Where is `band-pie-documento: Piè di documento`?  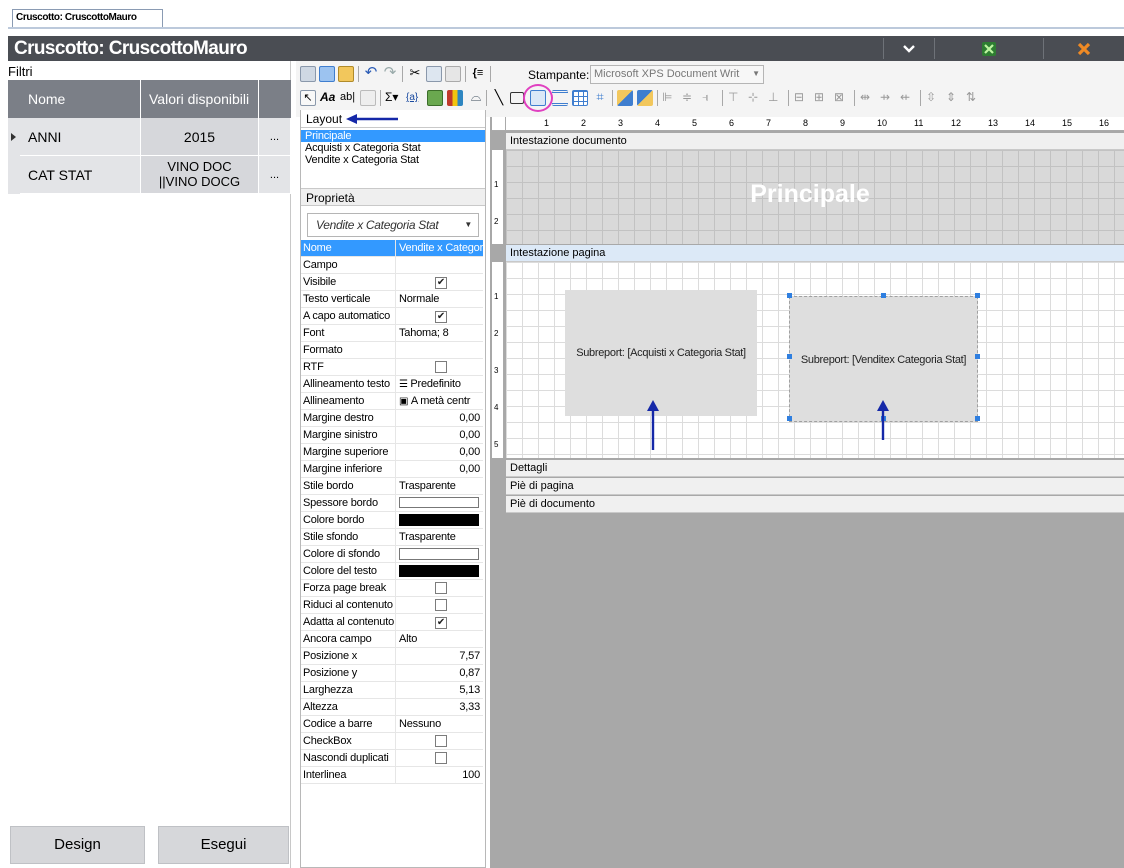
band-pie-documento: Piè di documento is located at coordinates (815, 504).